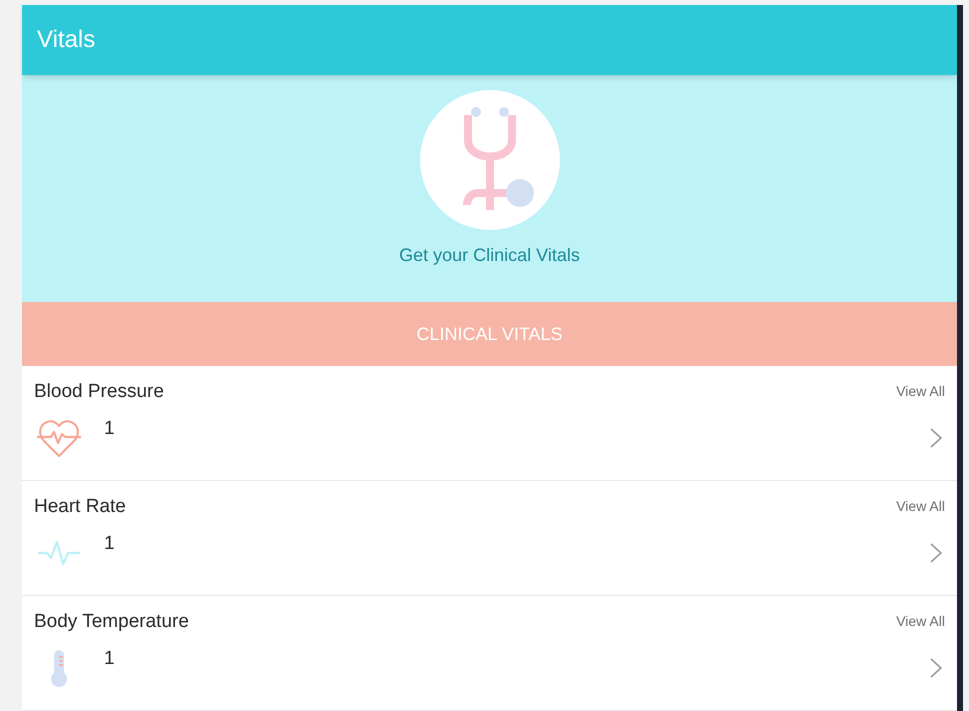 The height and width of the screenshot is (711, 969). Describe the element at coordinates (66, 40) in the screenshot. I see `header-title: Vitals` at that location.